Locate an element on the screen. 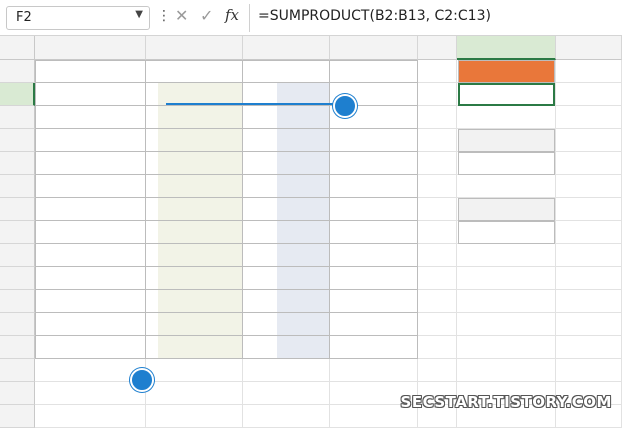 Image resolution: width=622 pixels, height=428 pixels. formula-divider is located at coordinates (249, 18).